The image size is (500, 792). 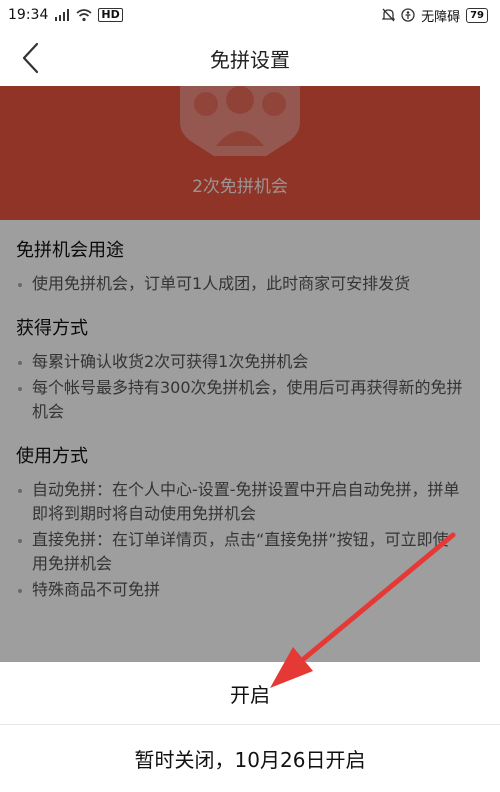 What do you see at coordinates (250, 693) in the screenshot?
I see `enable-option: 开启` at bounding box center [250, 693].